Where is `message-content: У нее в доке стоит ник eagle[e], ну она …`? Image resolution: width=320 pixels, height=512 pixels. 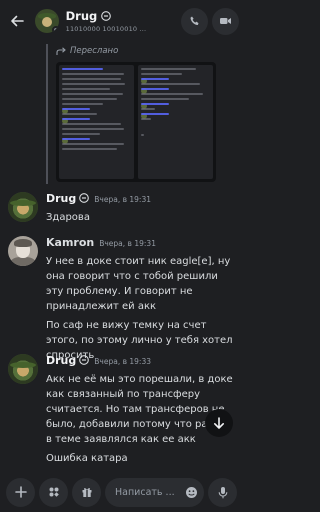
message-content: У нее в доке стоит ник eagle[e], ну она … is located at coordinates (140, 310).